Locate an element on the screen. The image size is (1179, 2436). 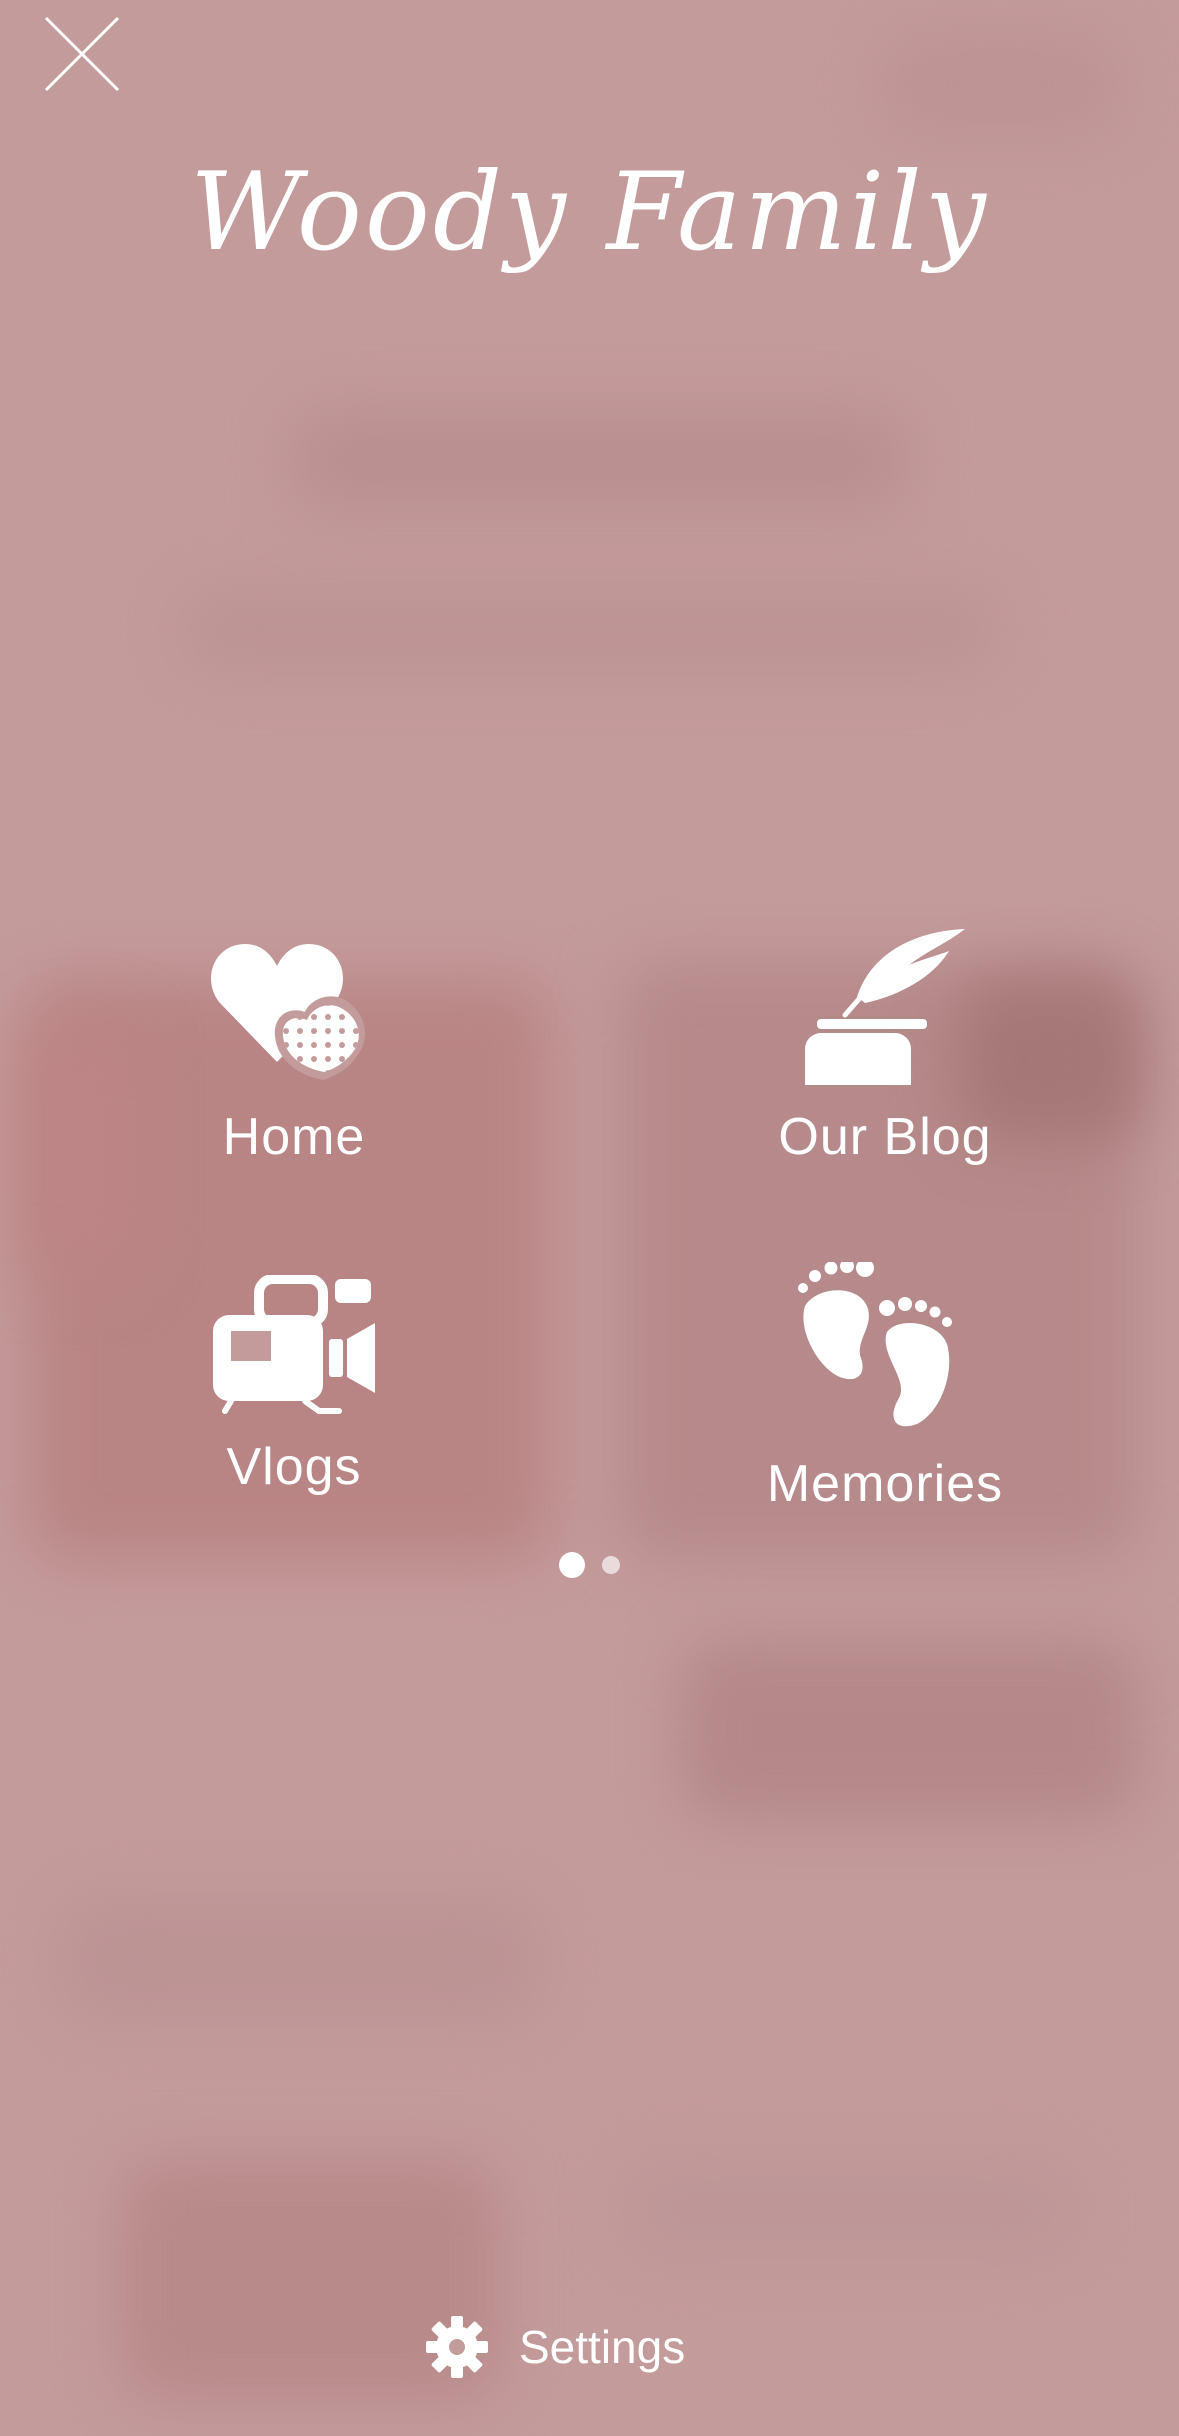
menu-item-label: Memories is located at coordinates (885, 1484).